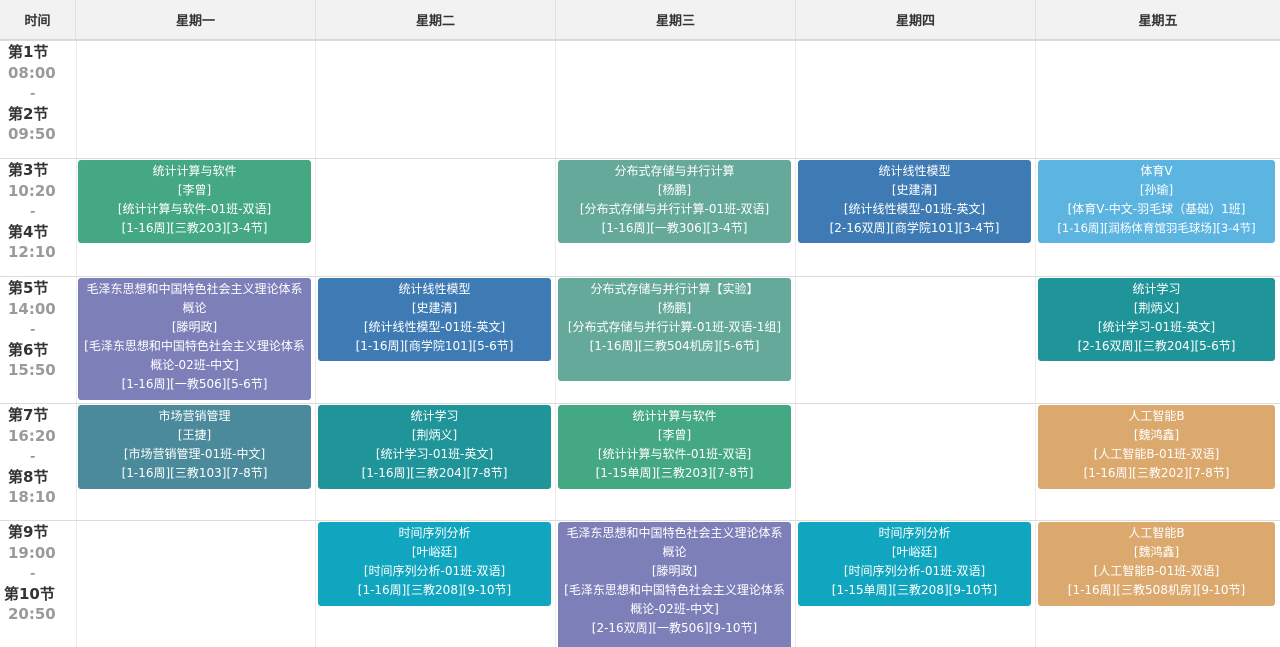 This screenshot has width=1280, height=647. Describe the element at coordinates (434, 552) in the screenshot. I see `course-teacher: [叶峪廷]` at that location.